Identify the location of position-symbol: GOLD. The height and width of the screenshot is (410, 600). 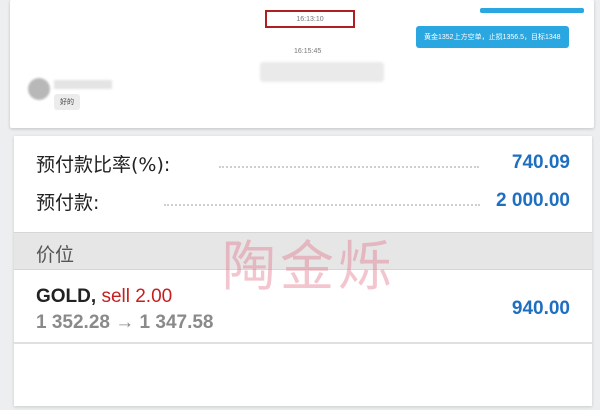
(63, 296).